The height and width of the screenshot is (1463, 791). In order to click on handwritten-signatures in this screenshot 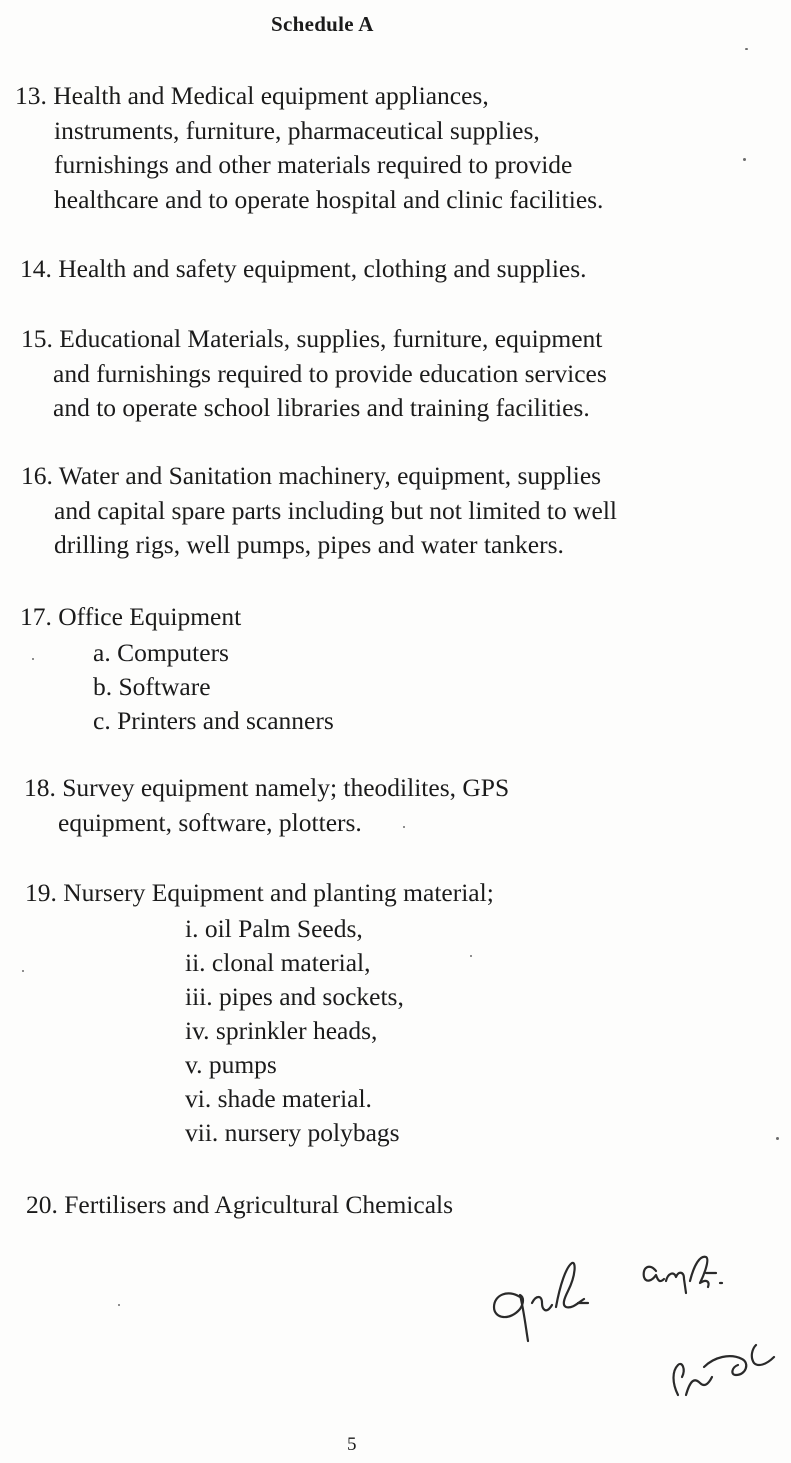, I will do `click(634, 1326)`.